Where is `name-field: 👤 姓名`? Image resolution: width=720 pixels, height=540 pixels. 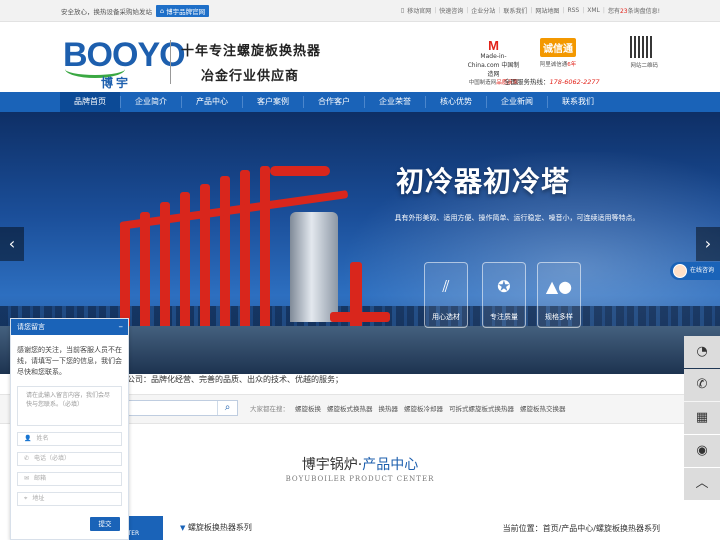
name-field: 👤 姓名 is located at coordinates (69, 439).